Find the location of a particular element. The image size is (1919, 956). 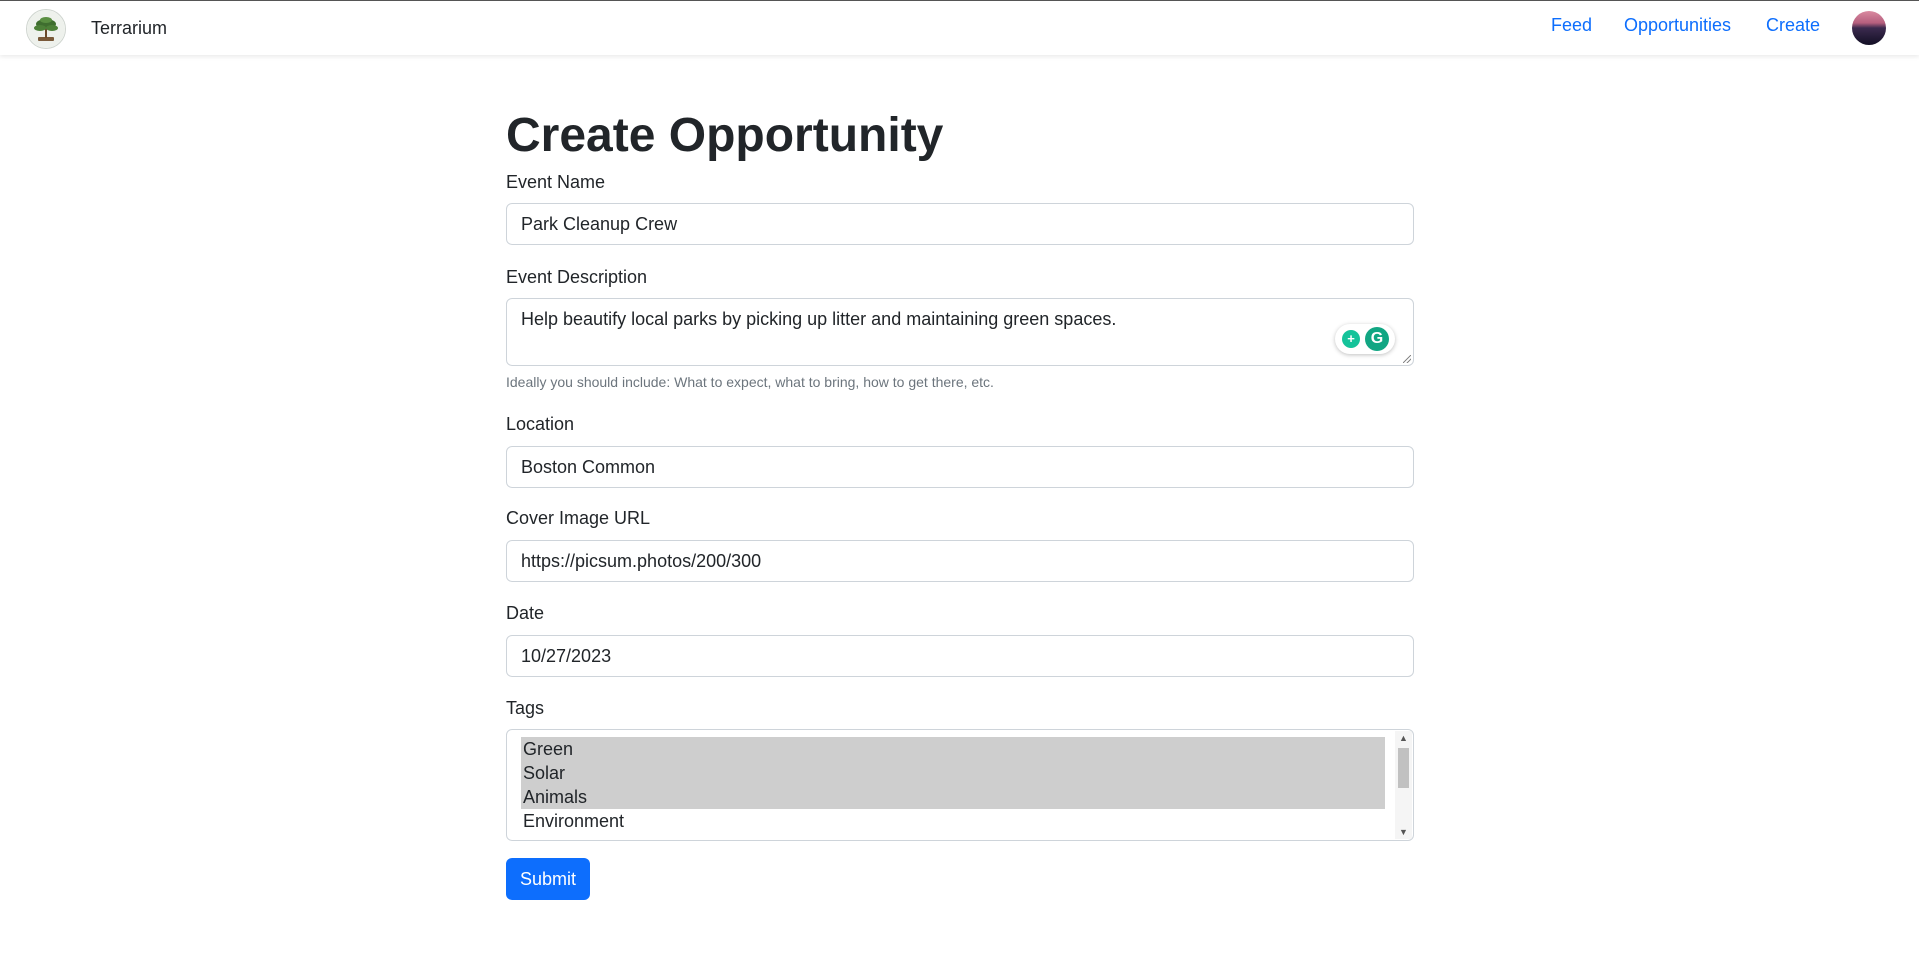

tags-scrollbar: ▲ ▼ is located at coordinates (1403, 785).